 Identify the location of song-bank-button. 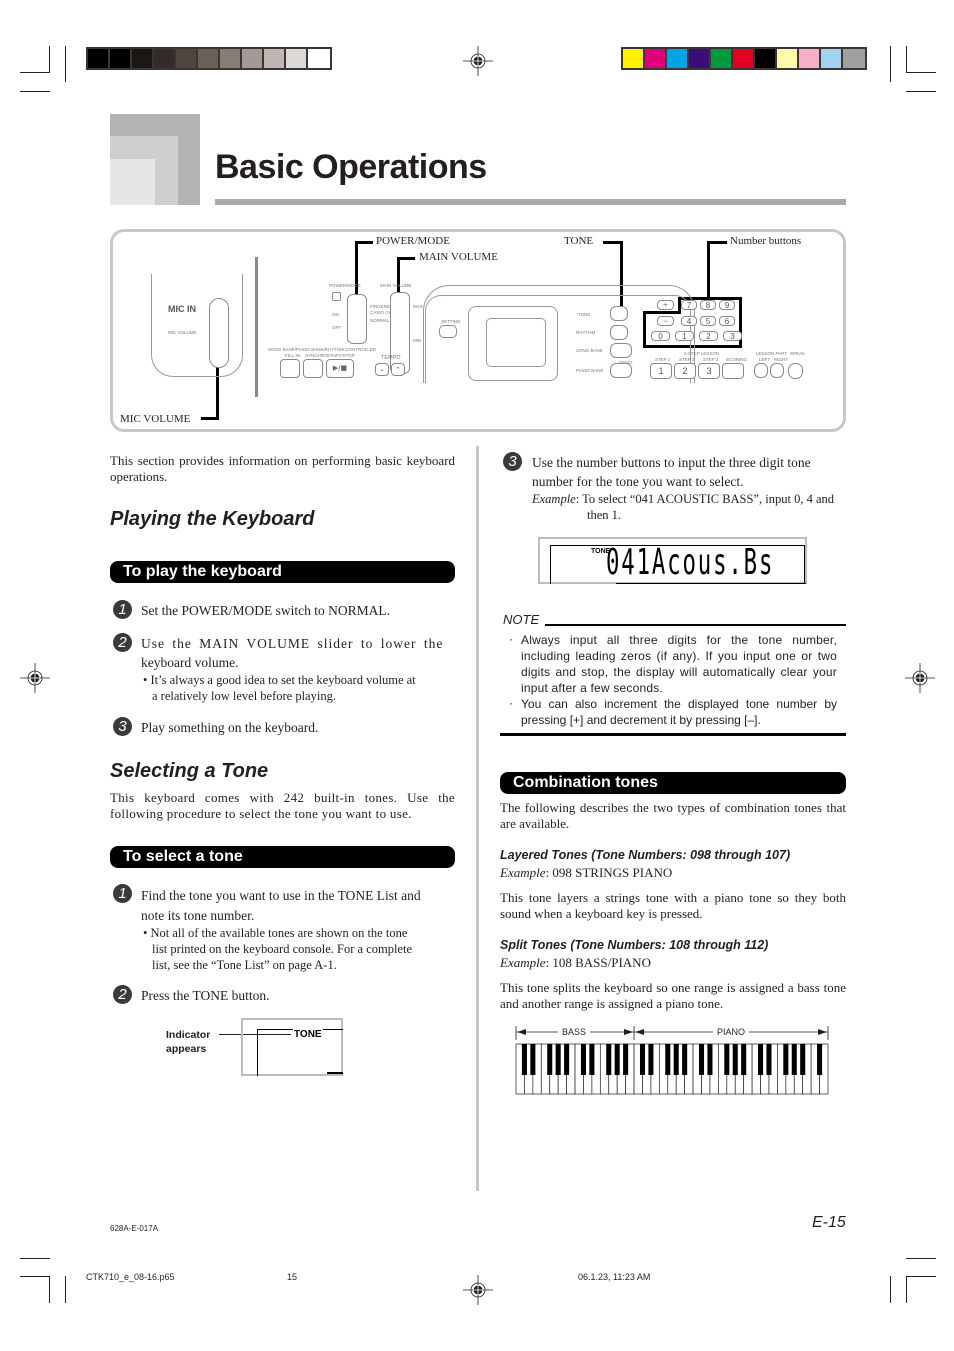
(621, 350).